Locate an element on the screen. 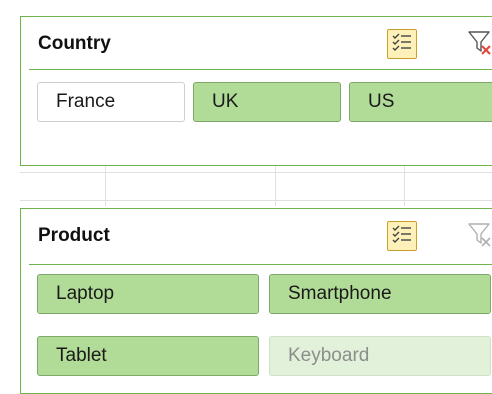 This screenshot has width=492, height=394. slicer-item-us: US is located at coordinates (420, 102).